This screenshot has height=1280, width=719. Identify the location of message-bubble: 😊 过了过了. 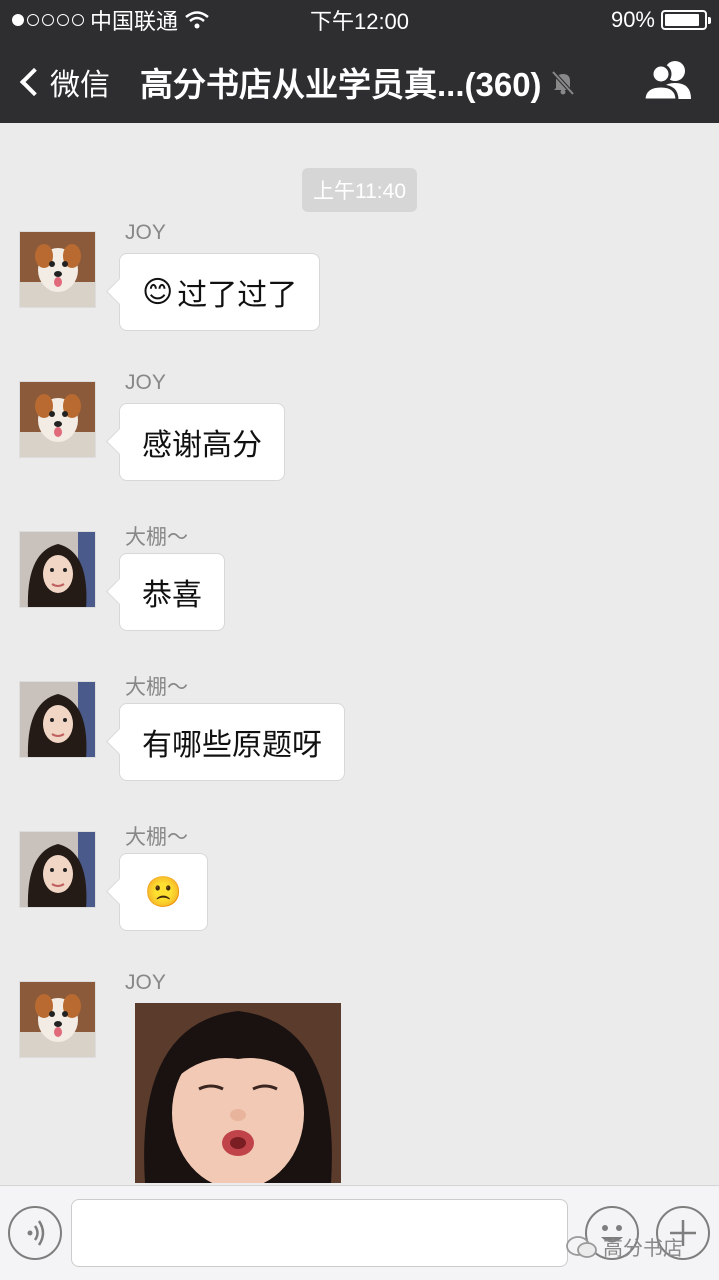
(220, 292).